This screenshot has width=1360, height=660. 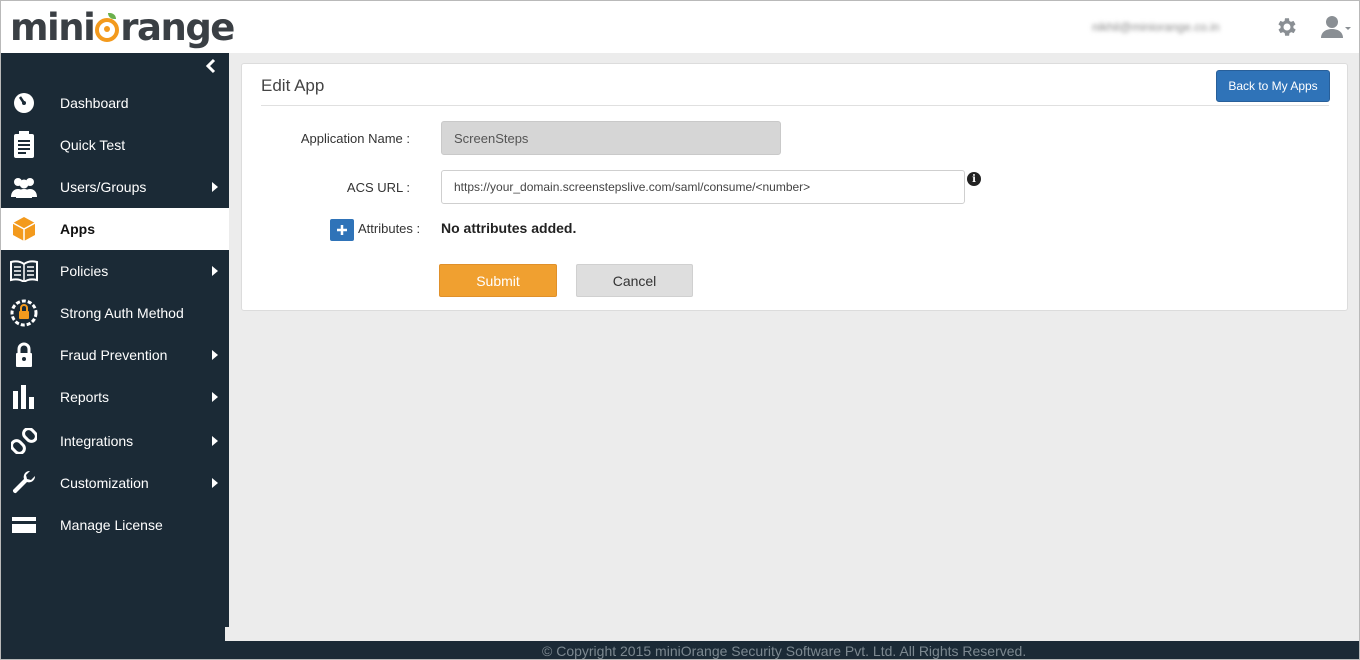 I want to click on info-icon: i, so click(x=974, y=179).